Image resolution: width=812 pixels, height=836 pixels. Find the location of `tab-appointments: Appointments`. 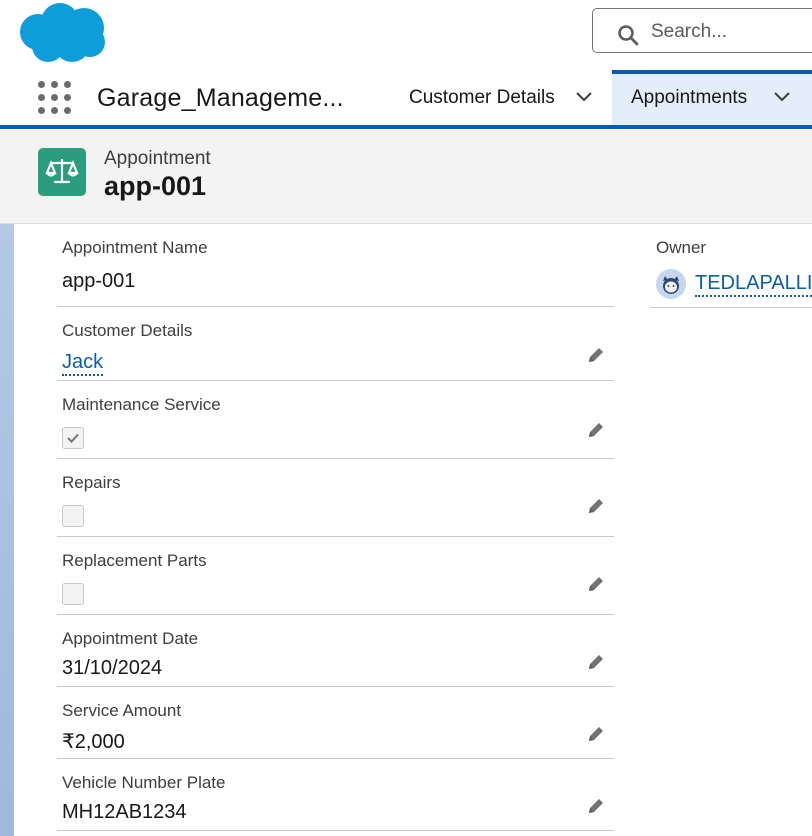

tab-appointments: Appointments is located at coordinates (712, 97).